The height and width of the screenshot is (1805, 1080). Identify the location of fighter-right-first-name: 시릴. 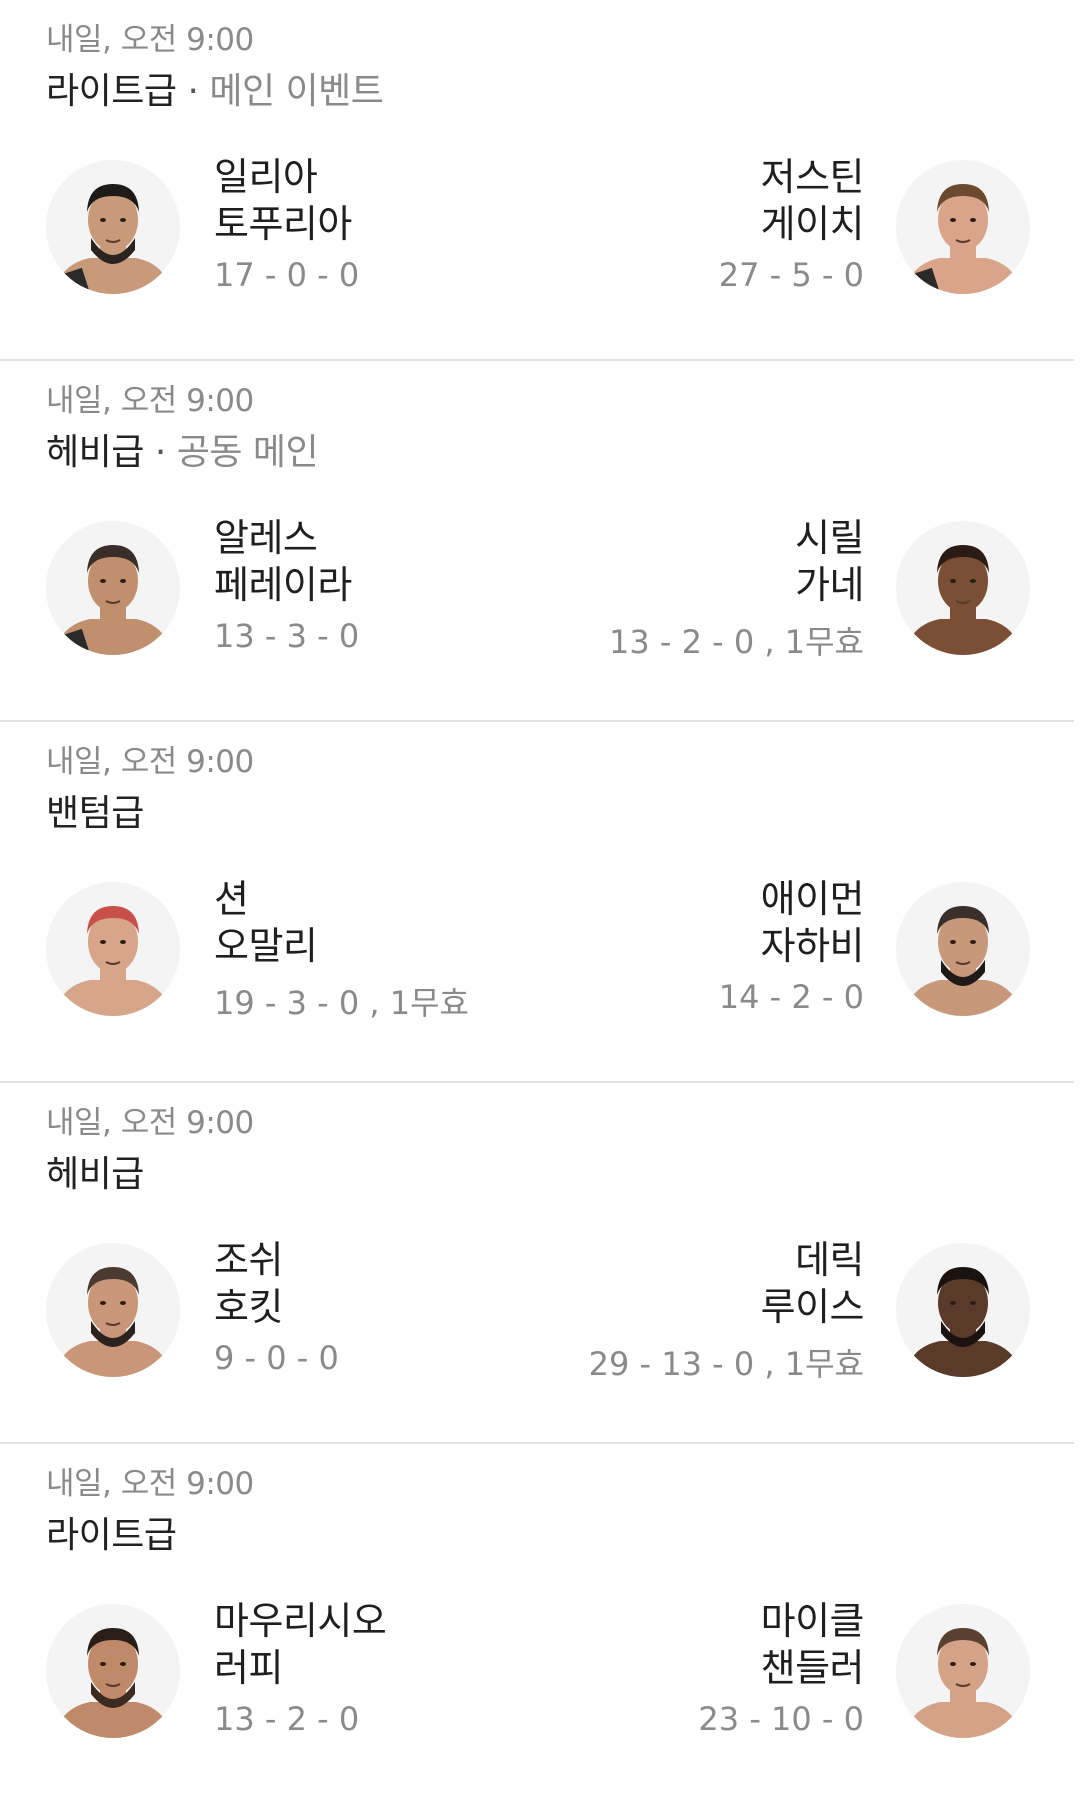
(829, 538).